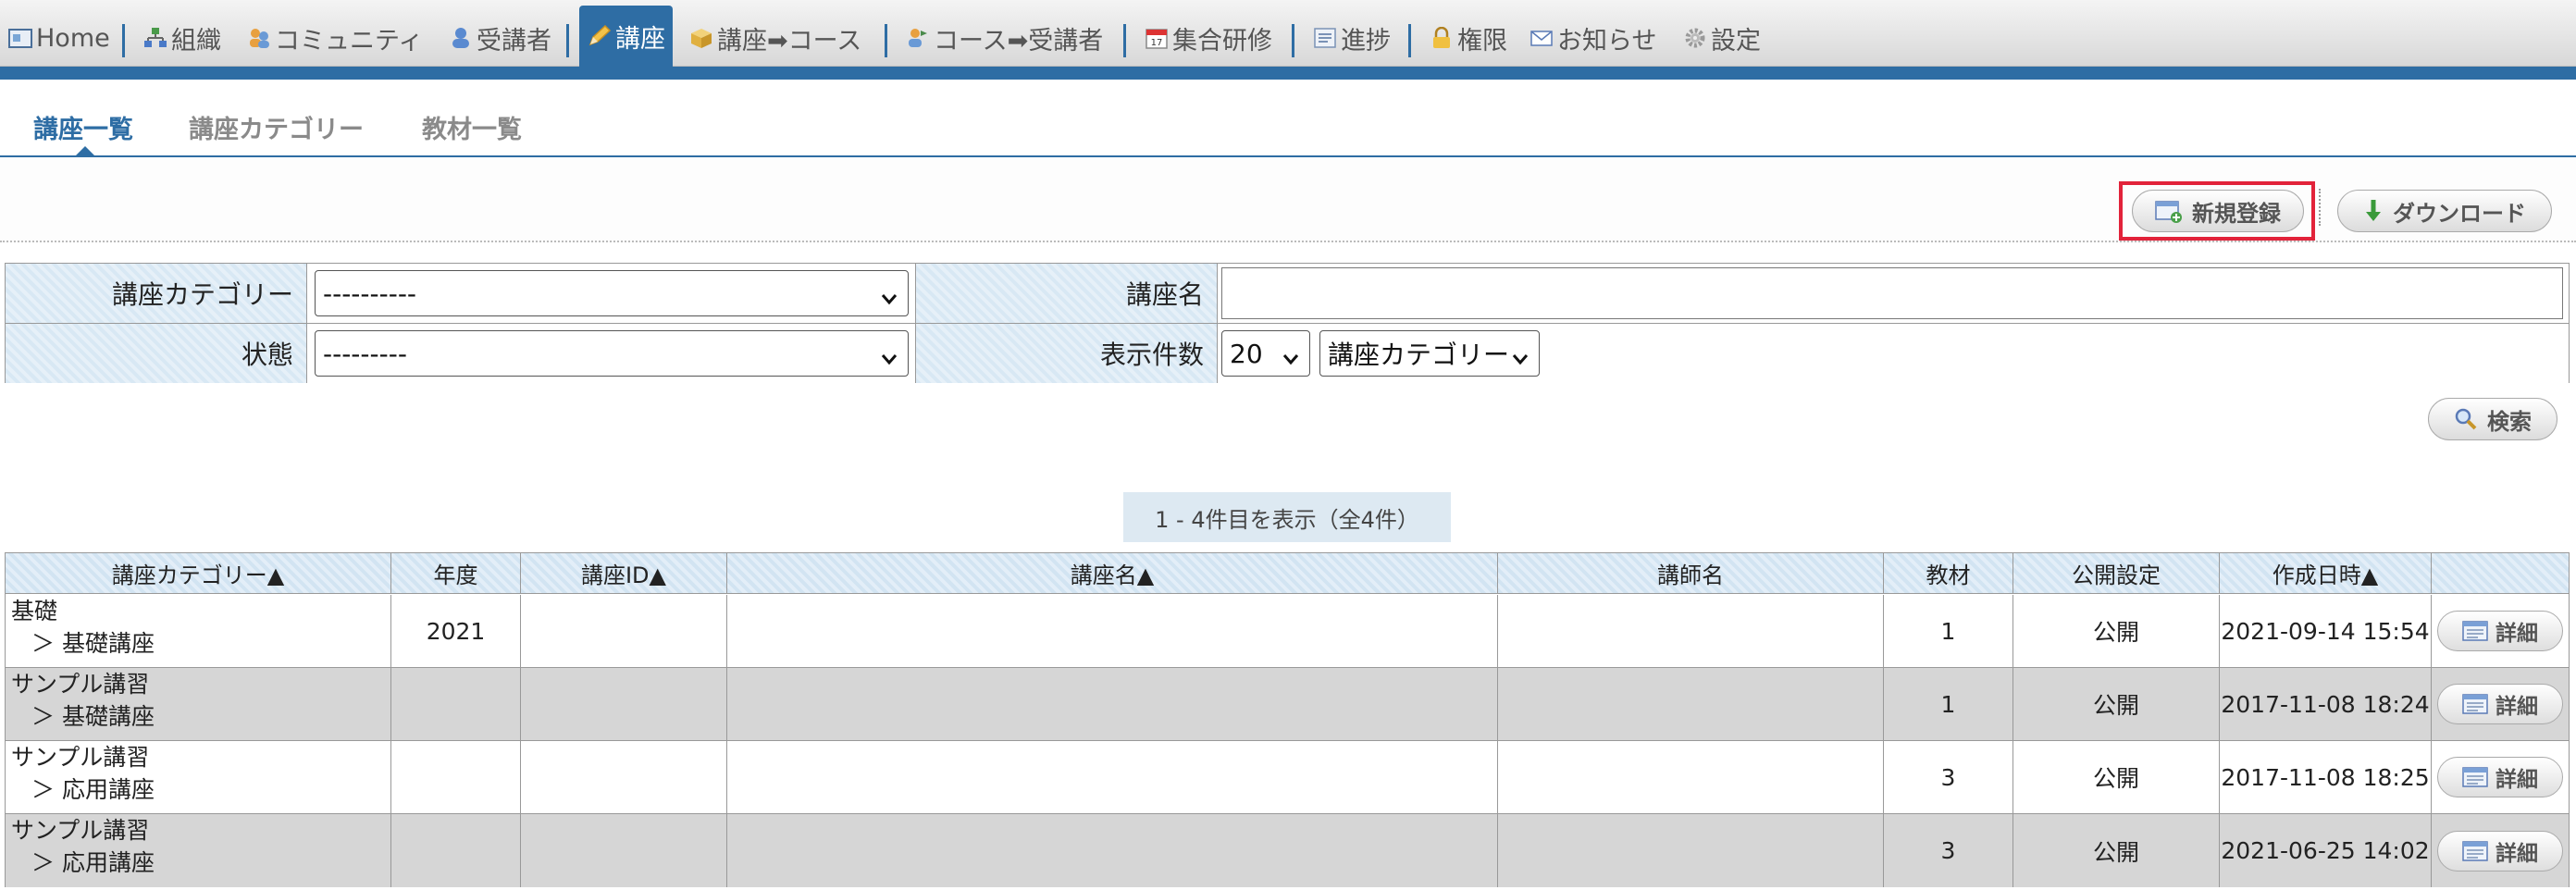 The image size is (2576, 890). Describe the element at coordinates (499, 38) in the screenshot. I see `nav-students: 受講者` at that location.